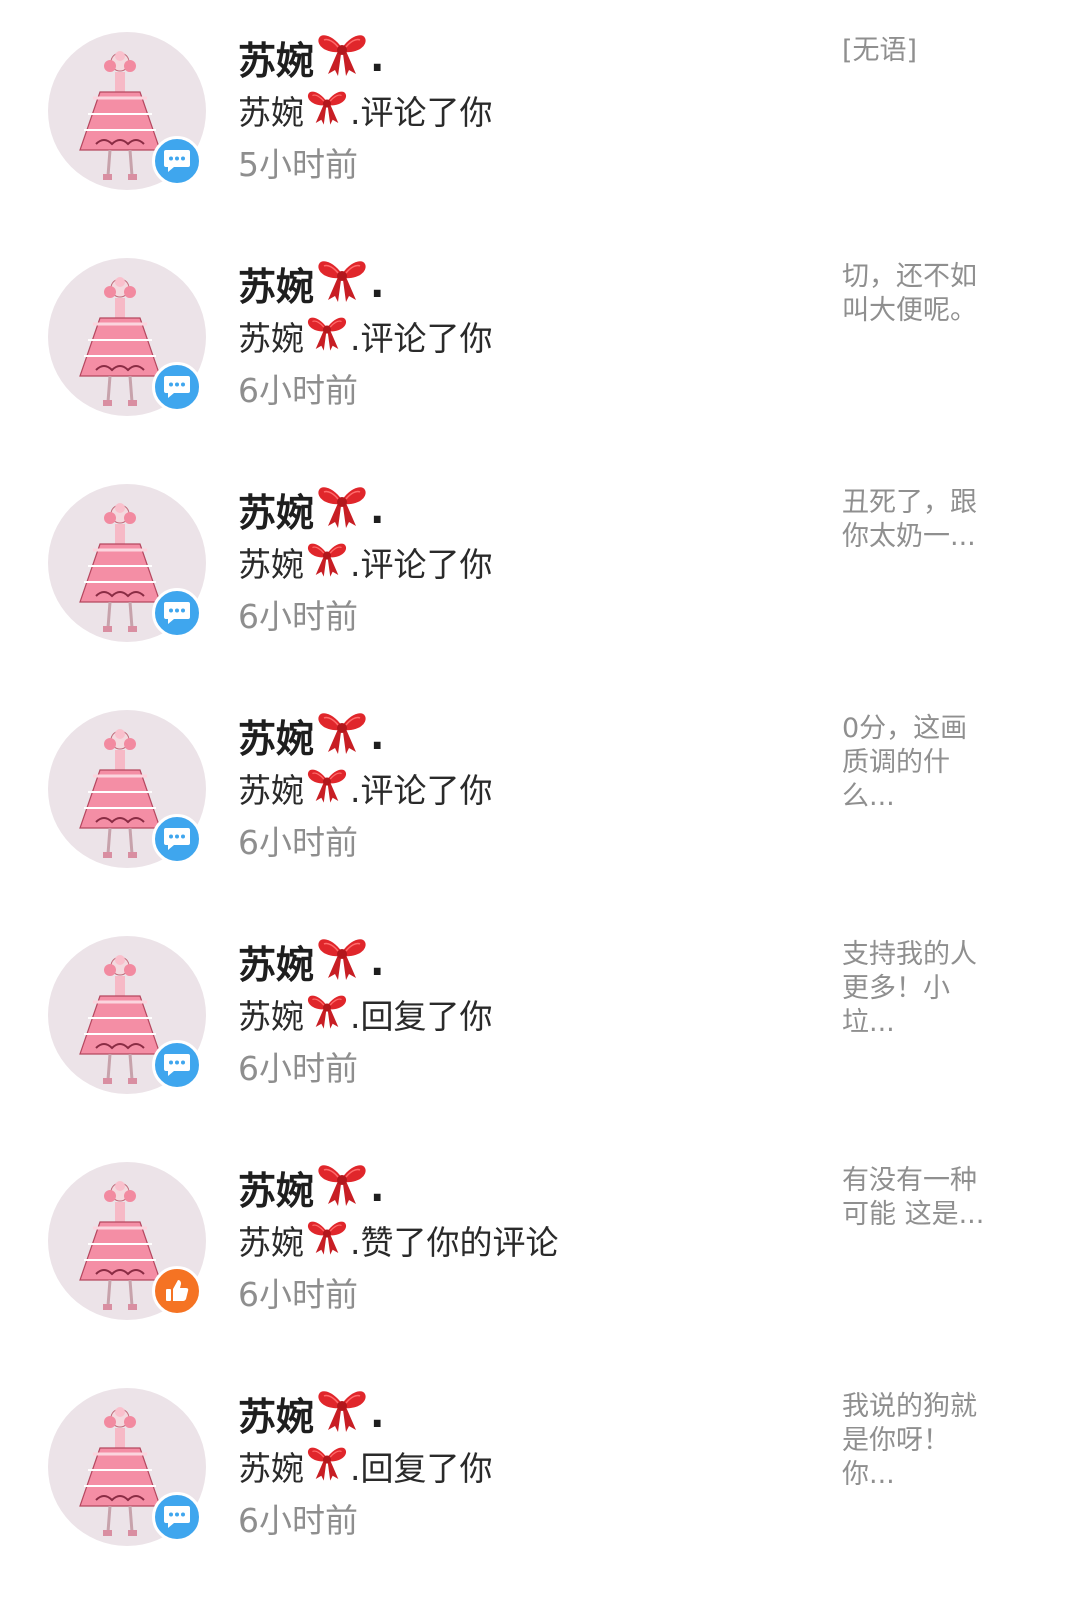  Describe the element at coordinates (540, 117) in the screenshot. I see `notification-item: 苏婉 . 苏婉 .评论了你 5小时前 [无语]` at that location.